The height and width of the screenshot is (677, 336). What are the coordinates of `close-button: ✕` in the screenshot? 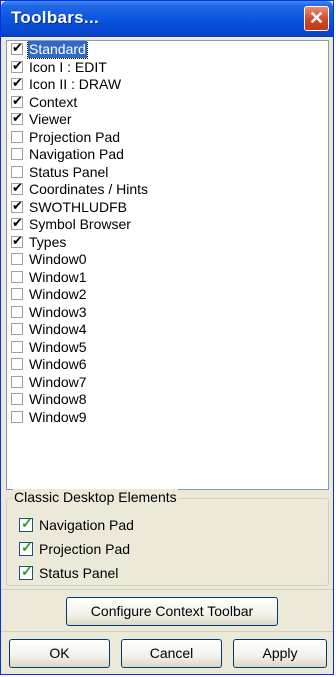 It's located at (316, 18).